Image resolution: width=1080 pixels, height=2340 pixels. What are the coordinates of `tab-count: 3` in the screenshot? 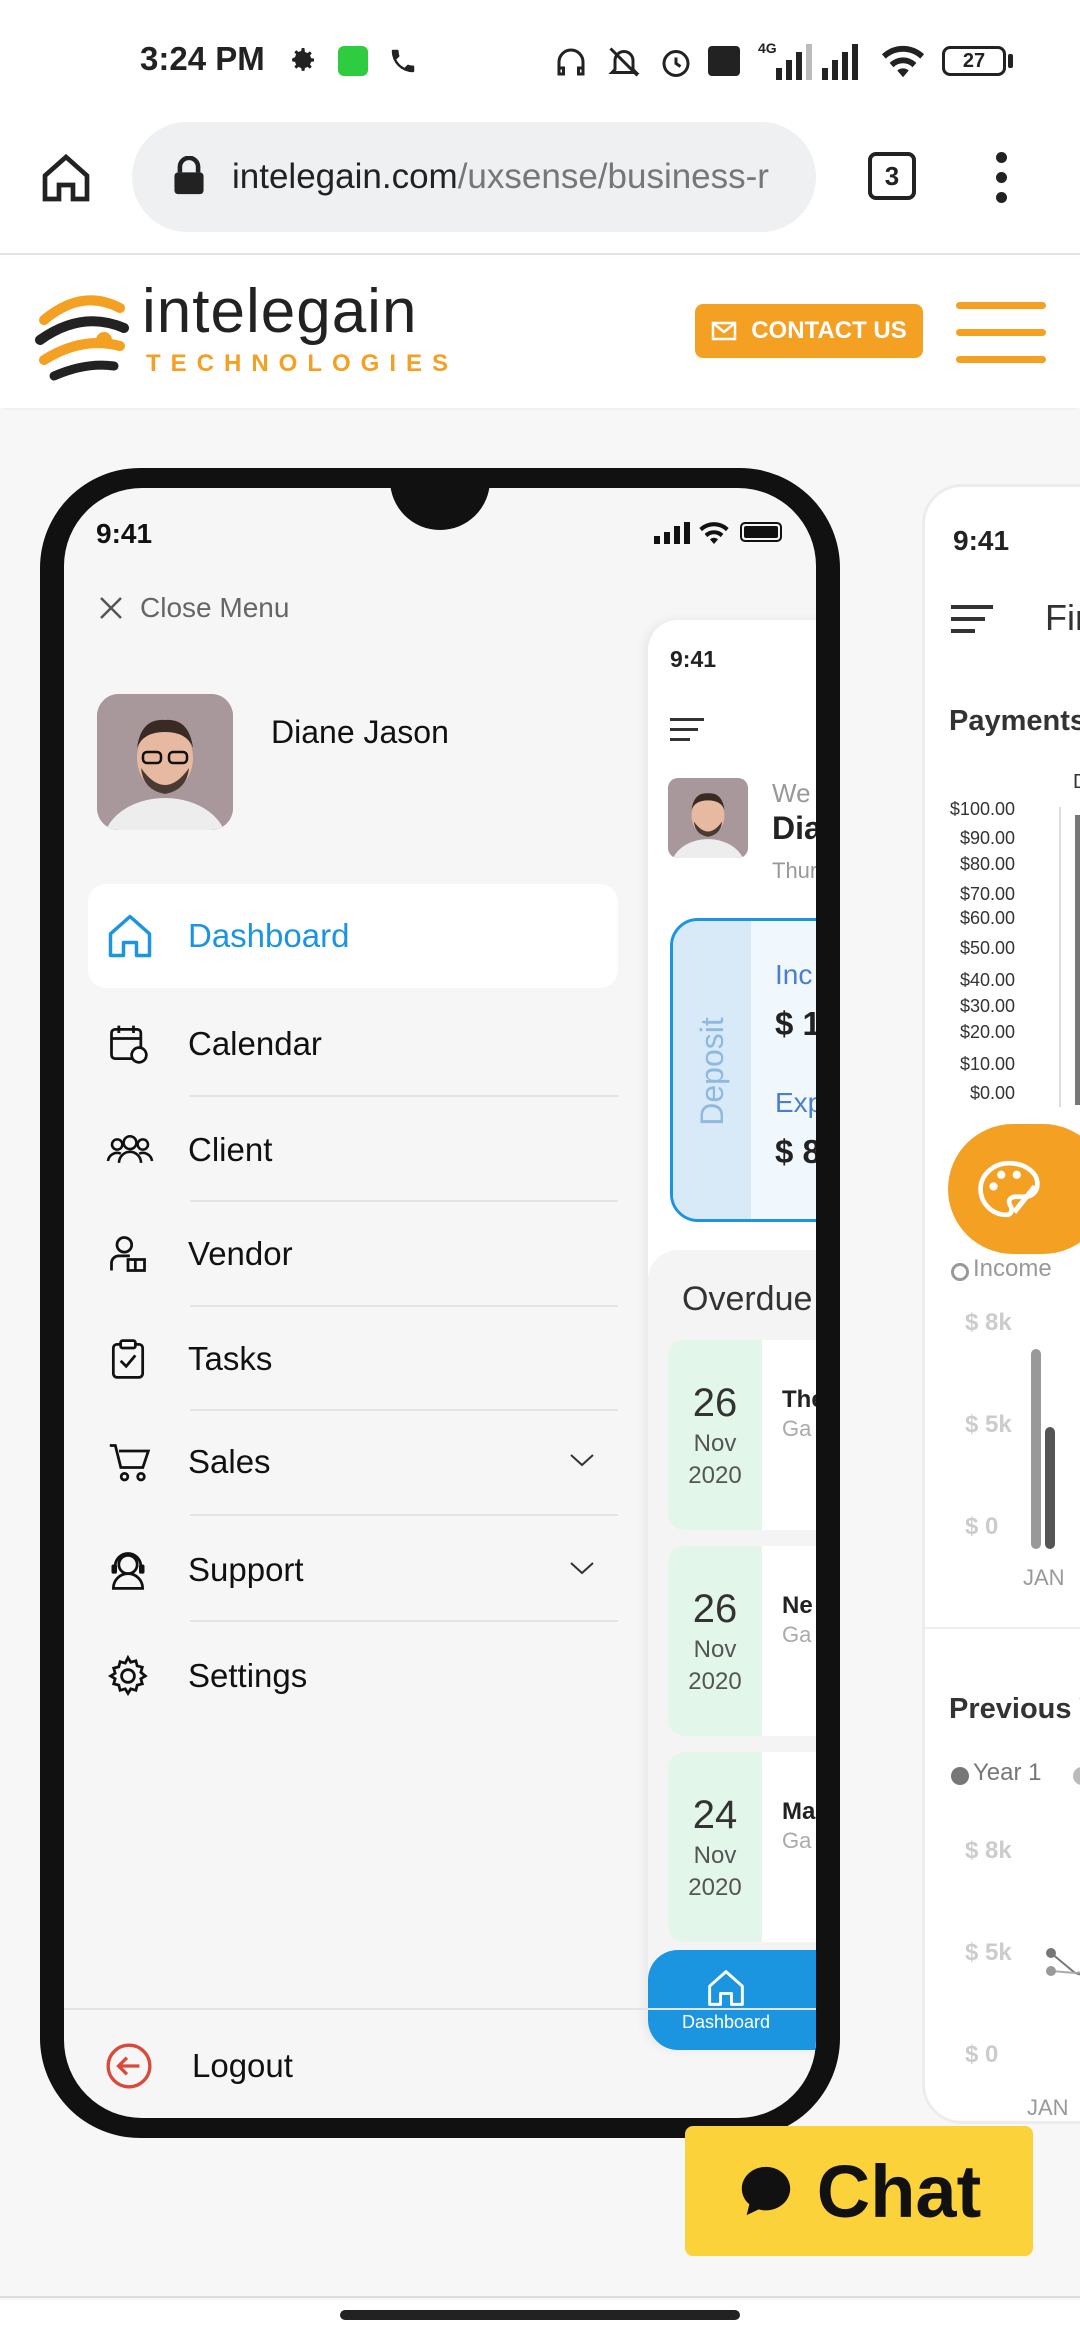 It's located at (892, 175).